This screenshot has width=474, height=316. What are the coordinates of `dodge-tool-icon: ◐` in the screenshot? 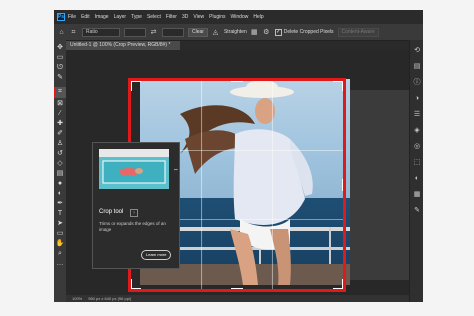 It's located at (60, 193).